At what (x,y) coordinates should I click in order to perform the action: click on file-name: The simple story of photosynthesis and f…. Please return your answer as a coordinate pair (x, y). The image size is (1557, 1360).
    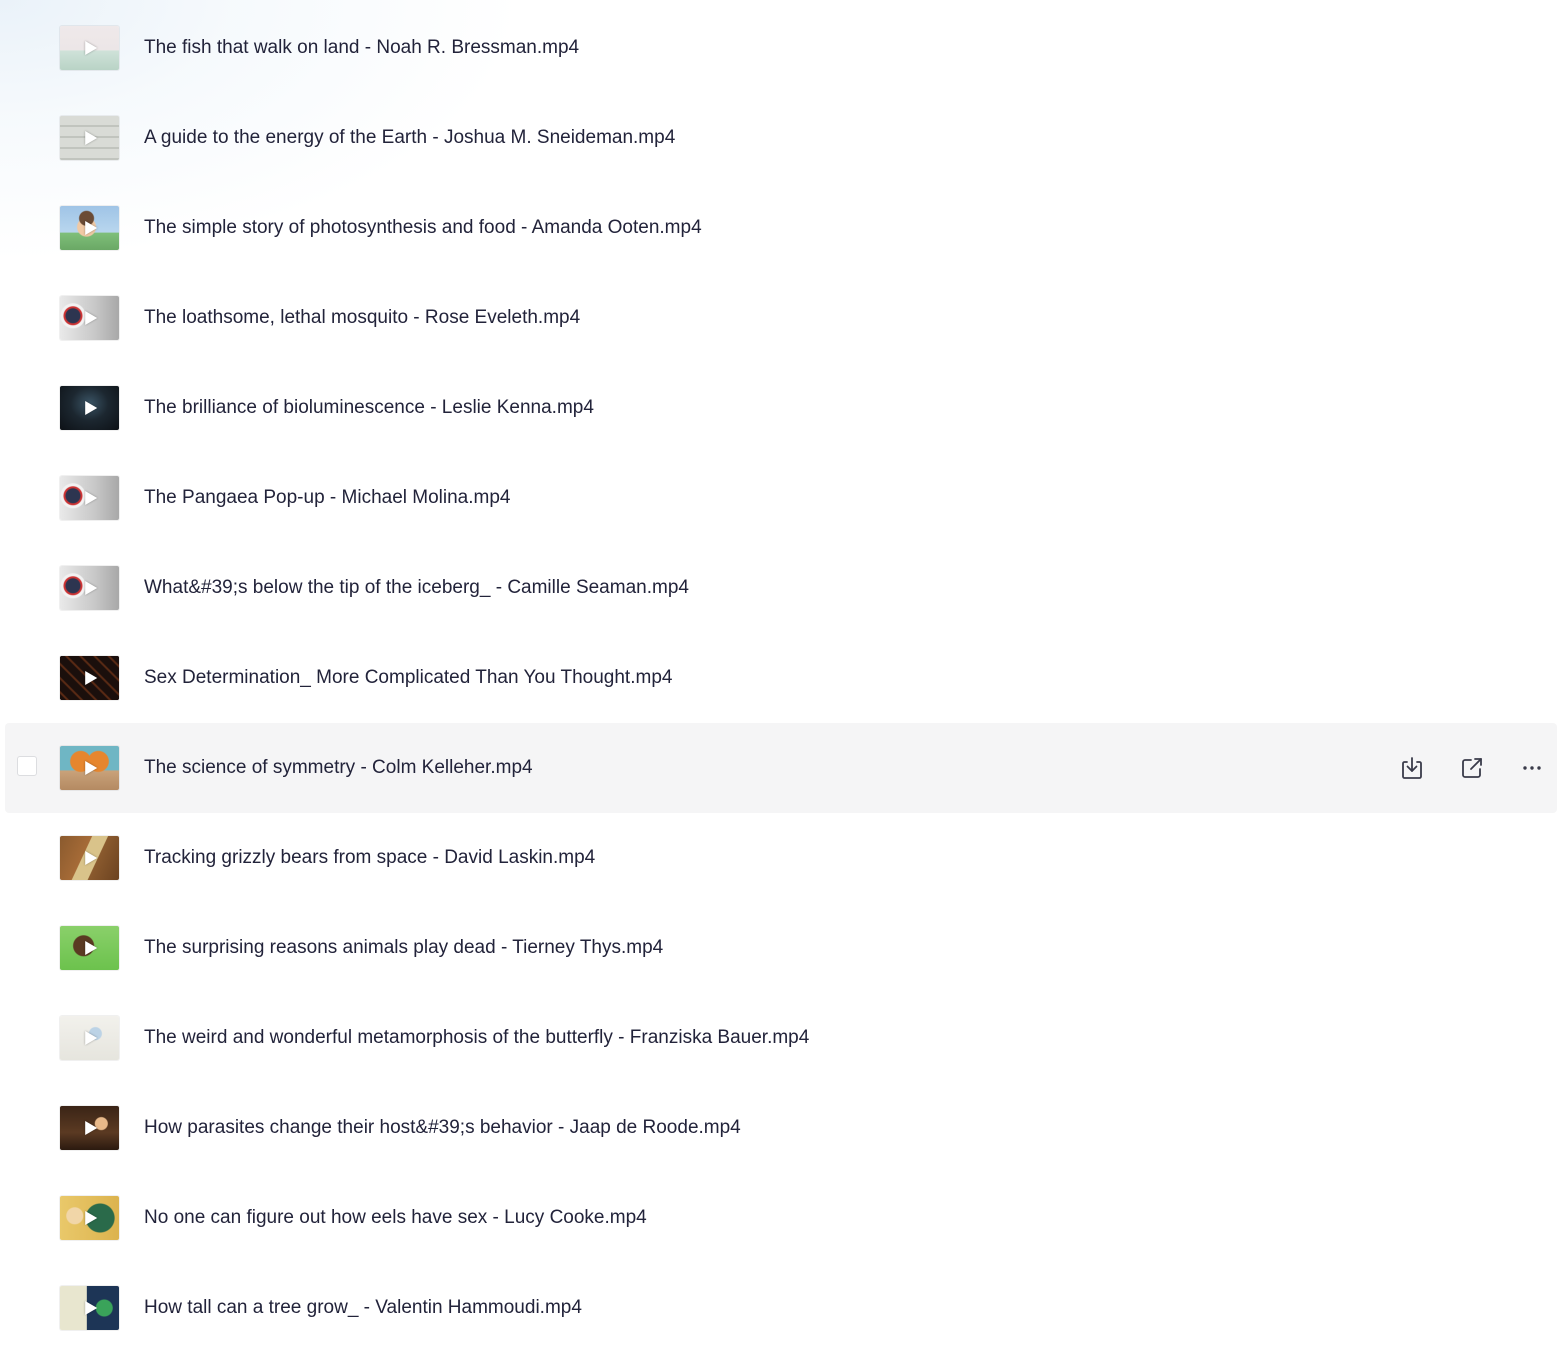
    Looking at the image, I should click on (423, 228).